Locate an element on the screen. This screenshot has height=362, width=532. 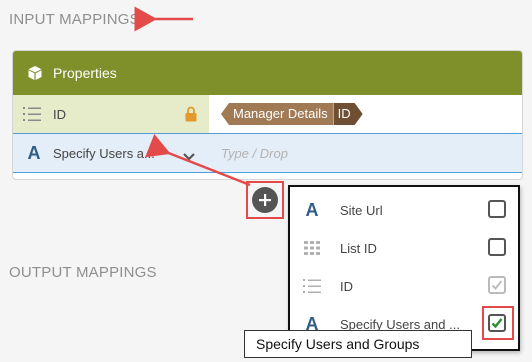
arrow-to-users-field is located at coordinates (198, 160).